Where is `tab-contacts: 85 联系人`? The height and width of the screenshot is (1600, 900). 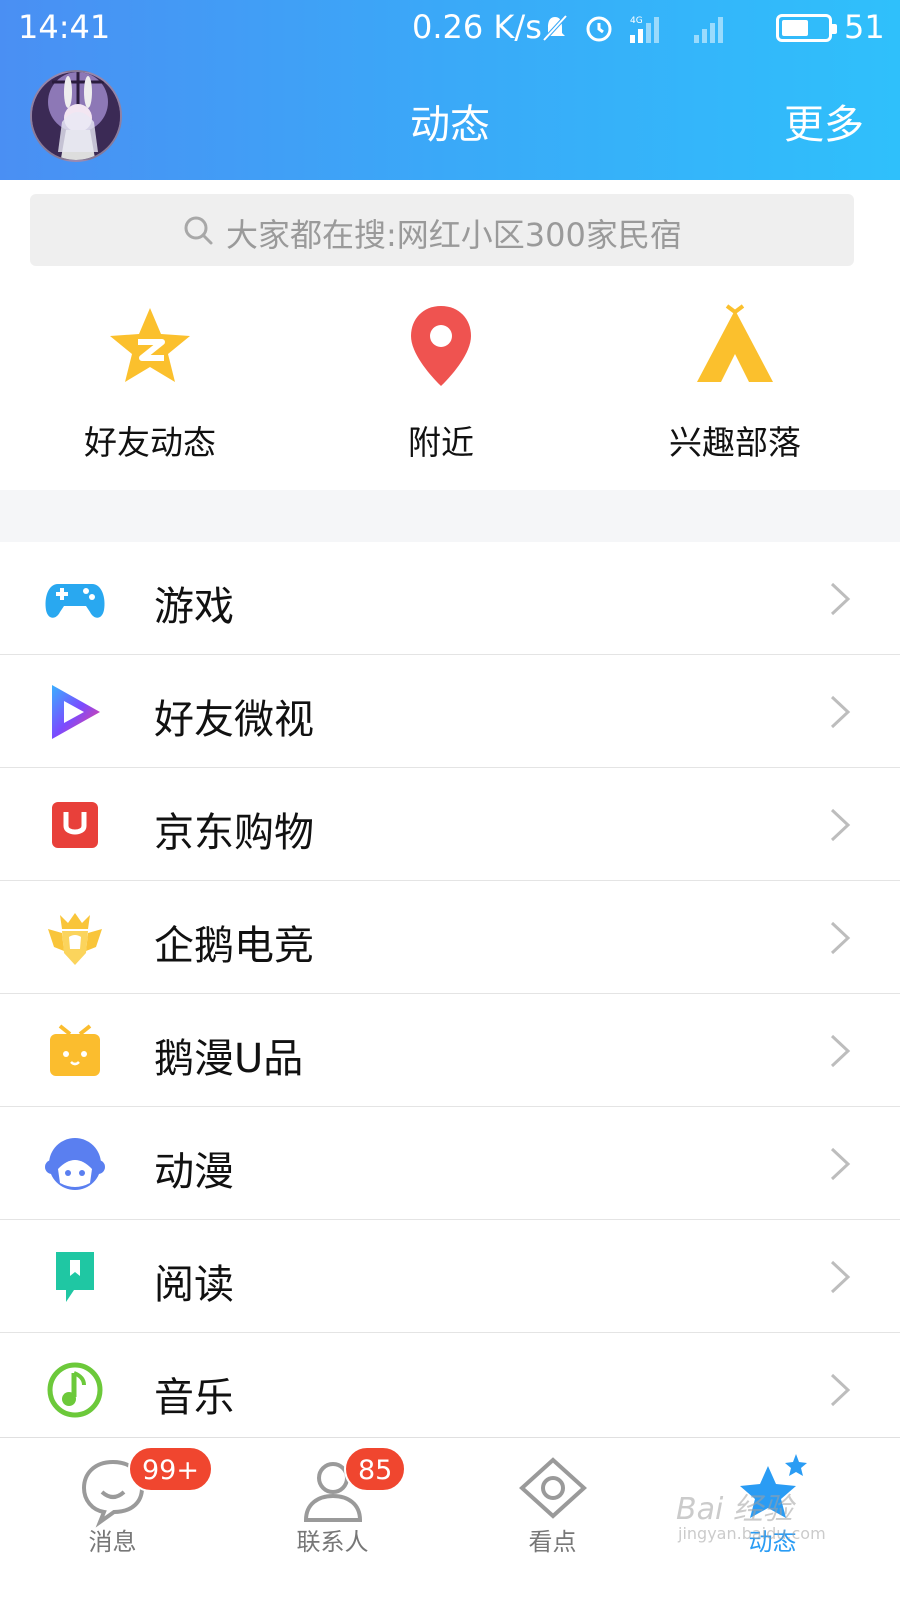
tab-contacts: 85 联系人 is located at coordinates (332, 1519).